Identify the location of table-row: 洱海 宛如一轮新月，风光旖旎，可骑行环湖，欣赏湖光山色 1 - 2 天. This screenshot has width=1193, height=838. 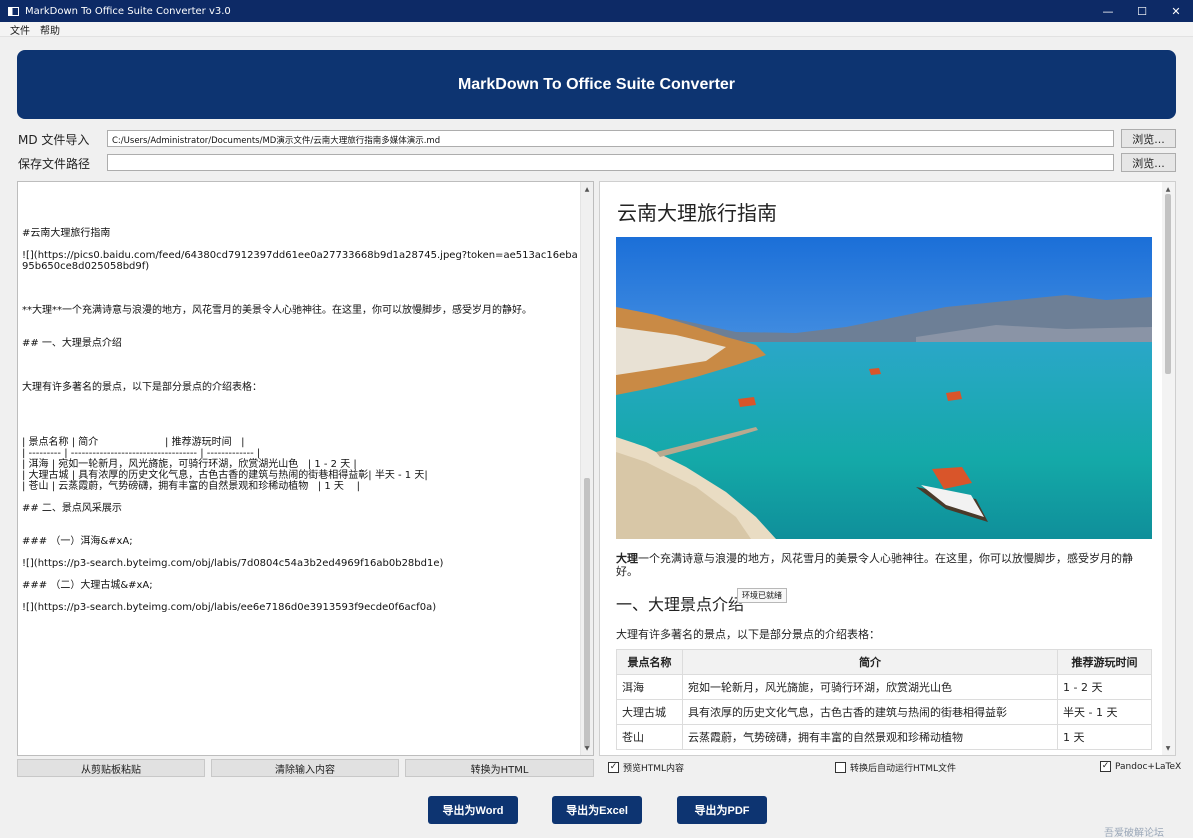
(884, 687).